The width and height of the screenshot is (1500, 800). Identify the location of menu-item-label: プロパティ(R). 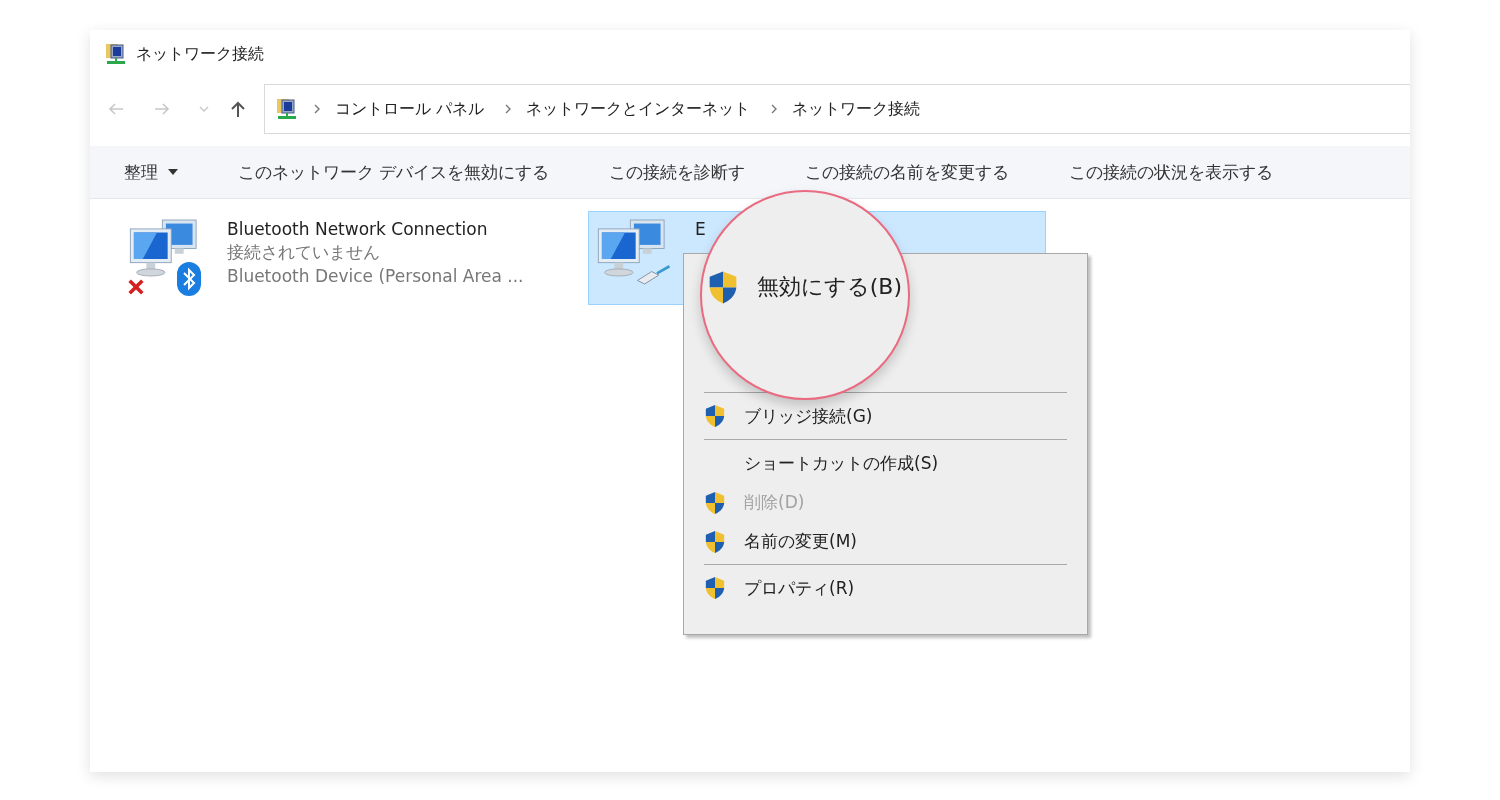
(799, 588).